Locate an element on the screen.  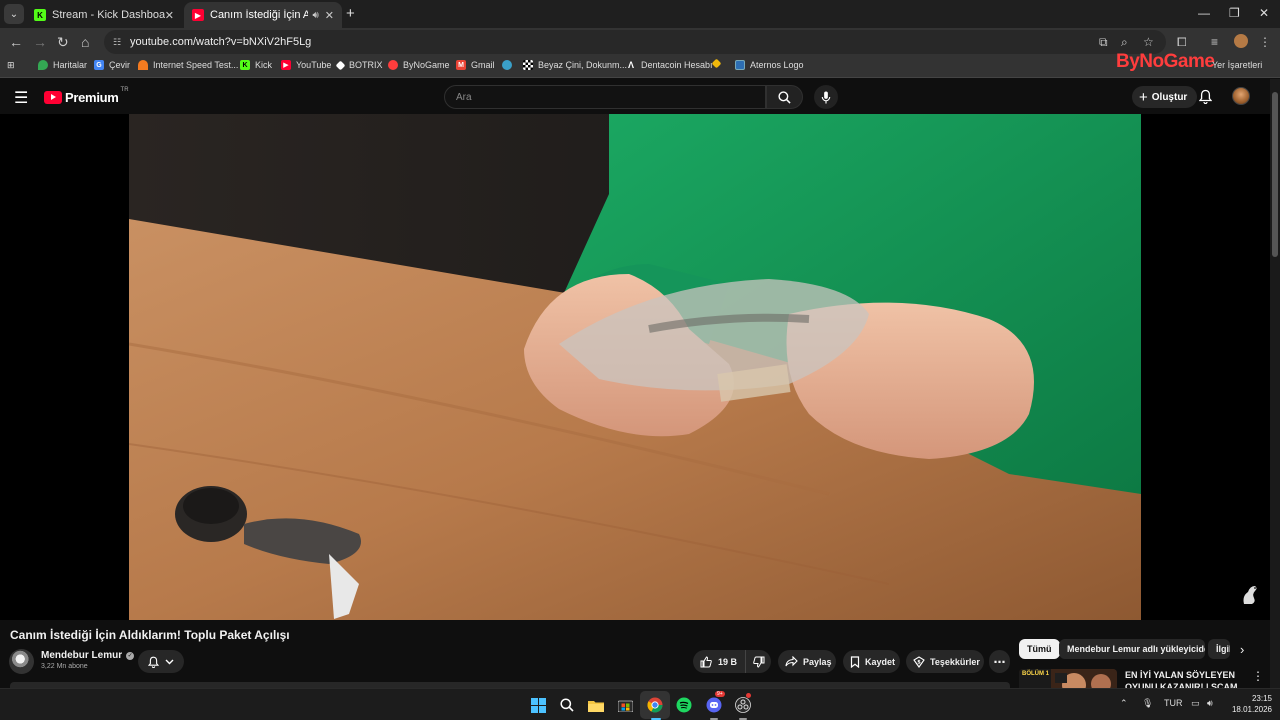
bookmark-haritalar: Haritalar is located at coordinates (62, 65).